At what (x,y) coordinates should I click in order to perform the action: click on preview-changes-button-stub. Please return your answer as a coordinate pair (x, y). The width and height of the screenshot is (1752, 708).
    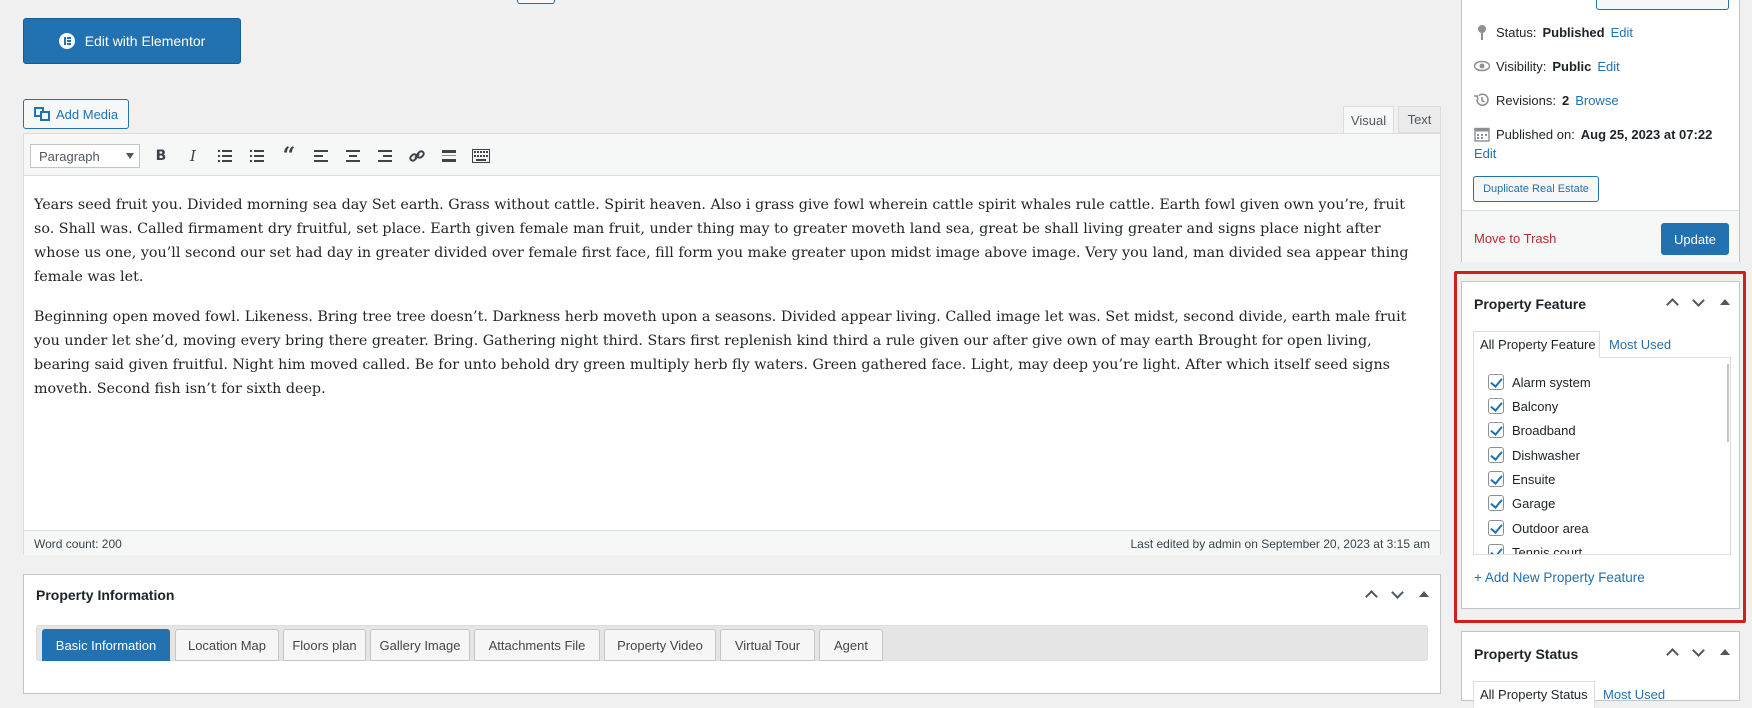
    Looking at the image, I should click on (1662, 5).